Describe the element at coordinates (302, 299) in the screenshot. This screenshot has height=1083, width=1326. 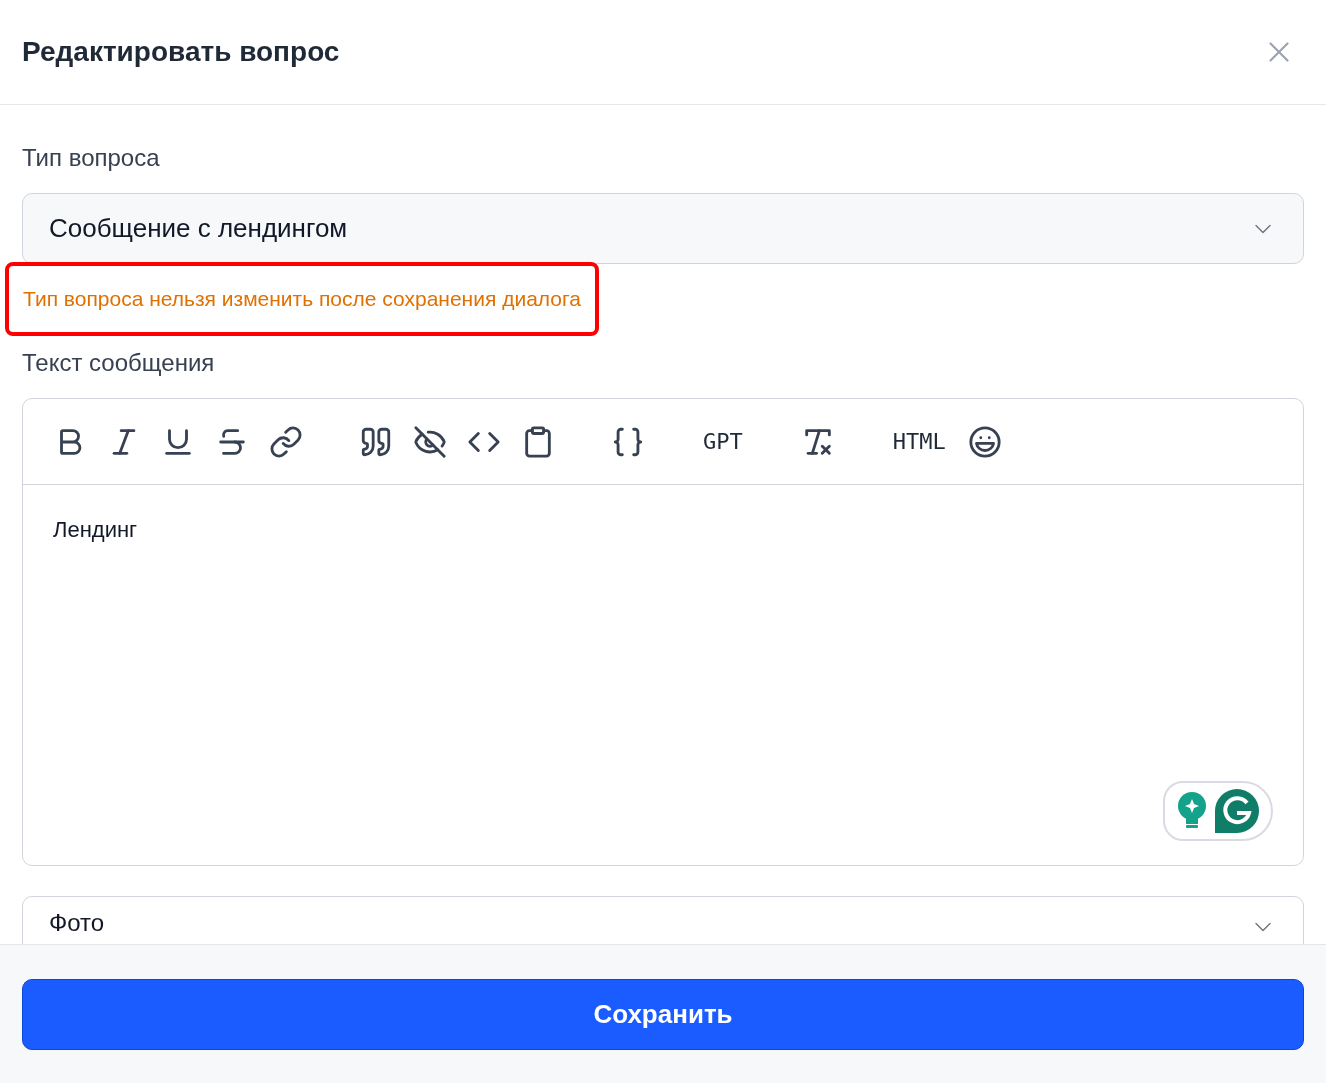
I see `warning-text: Тип вопроса нельзя изменить после сохранения диалога` at that location.